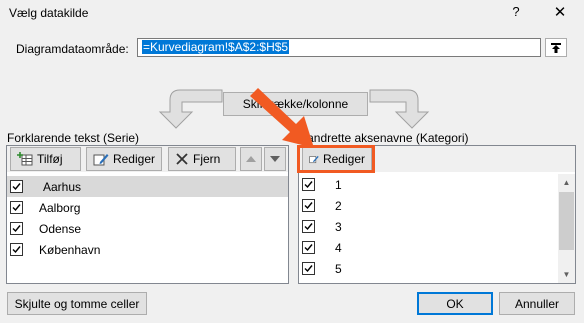 The width and height of the screenshot is (584, 323). I want to click on cancel-button: Annuller, so click(537, 303).